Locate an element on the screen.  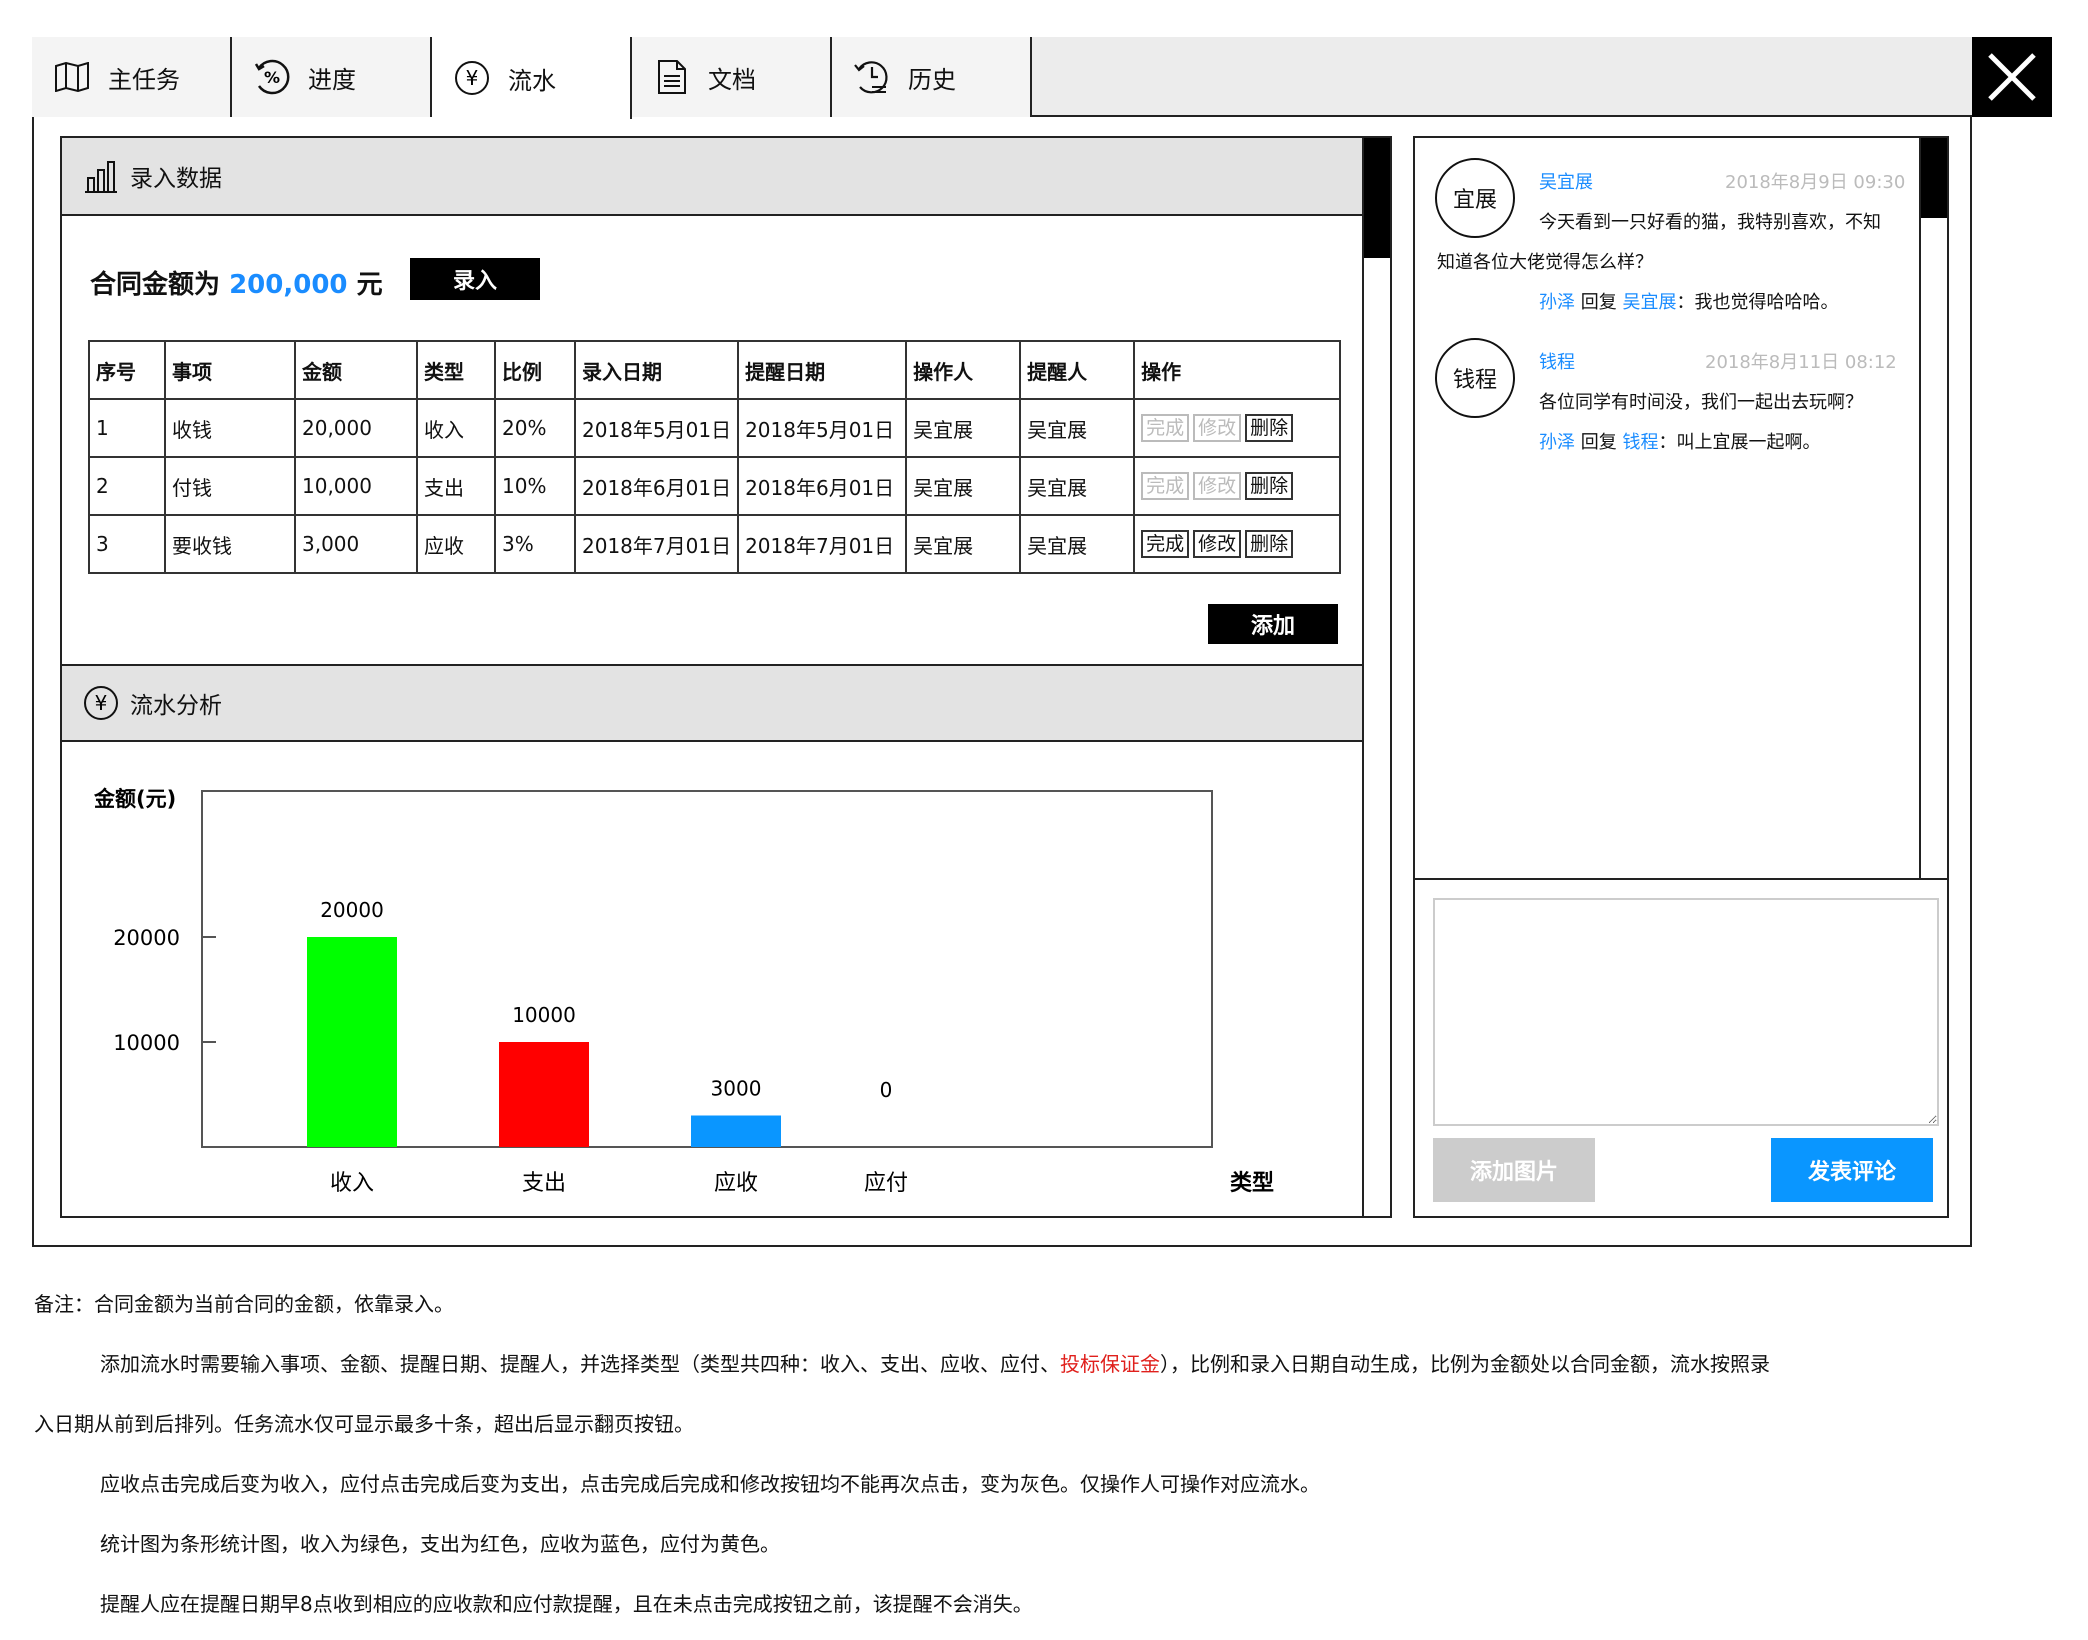
bar-value-label: 0 is located at coordinates (886, 1090).